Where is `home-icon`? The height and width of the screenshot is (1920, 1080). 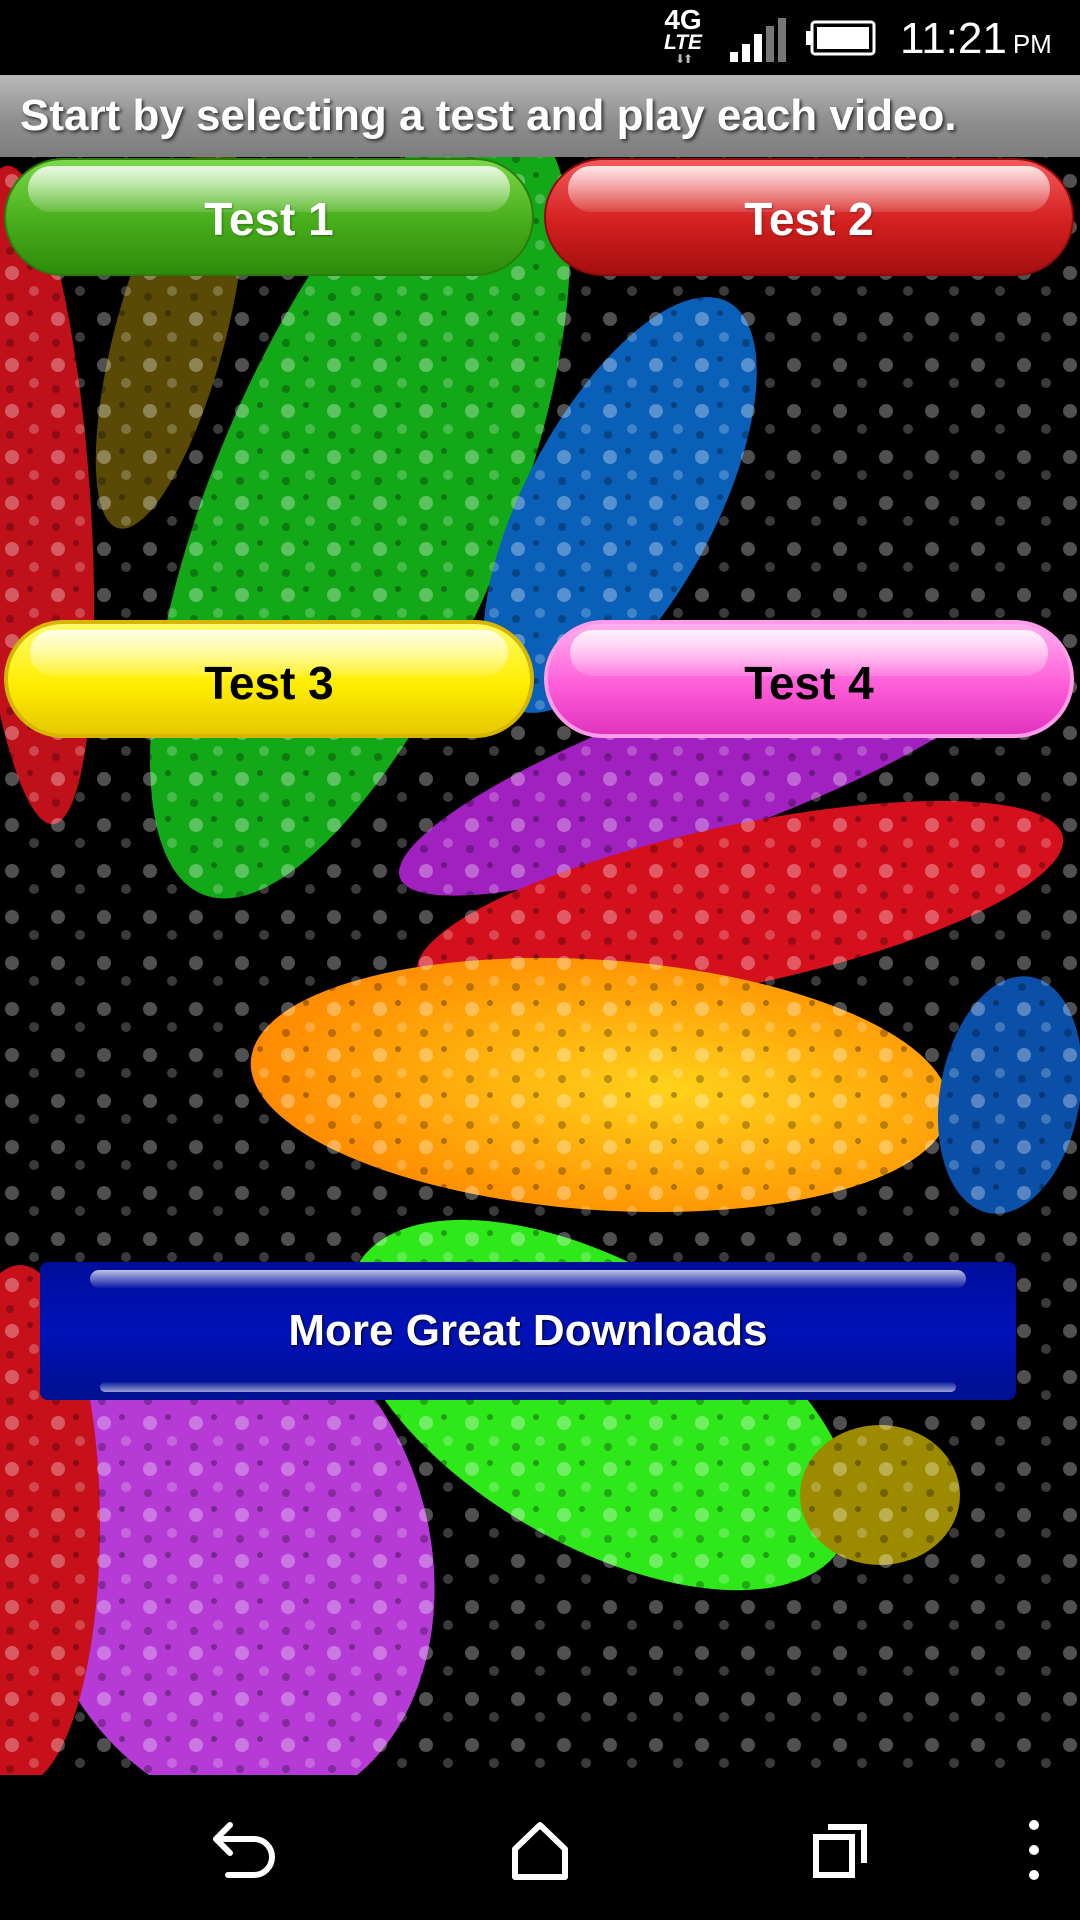
home-icon is located at coordinates (540, 1850).